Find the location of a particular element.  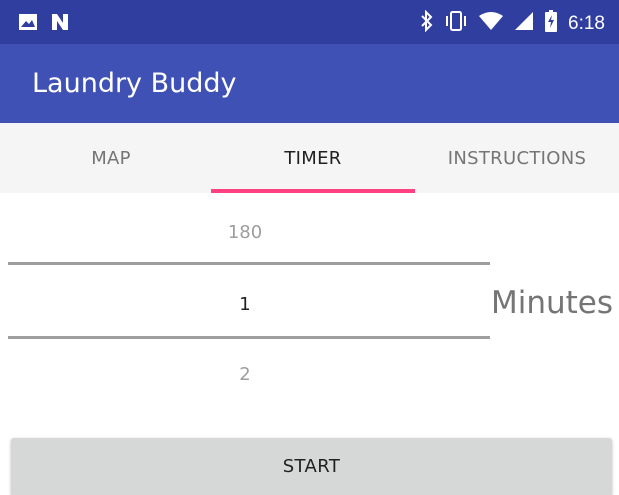

start-button: START is located at coordinates (311, 466).